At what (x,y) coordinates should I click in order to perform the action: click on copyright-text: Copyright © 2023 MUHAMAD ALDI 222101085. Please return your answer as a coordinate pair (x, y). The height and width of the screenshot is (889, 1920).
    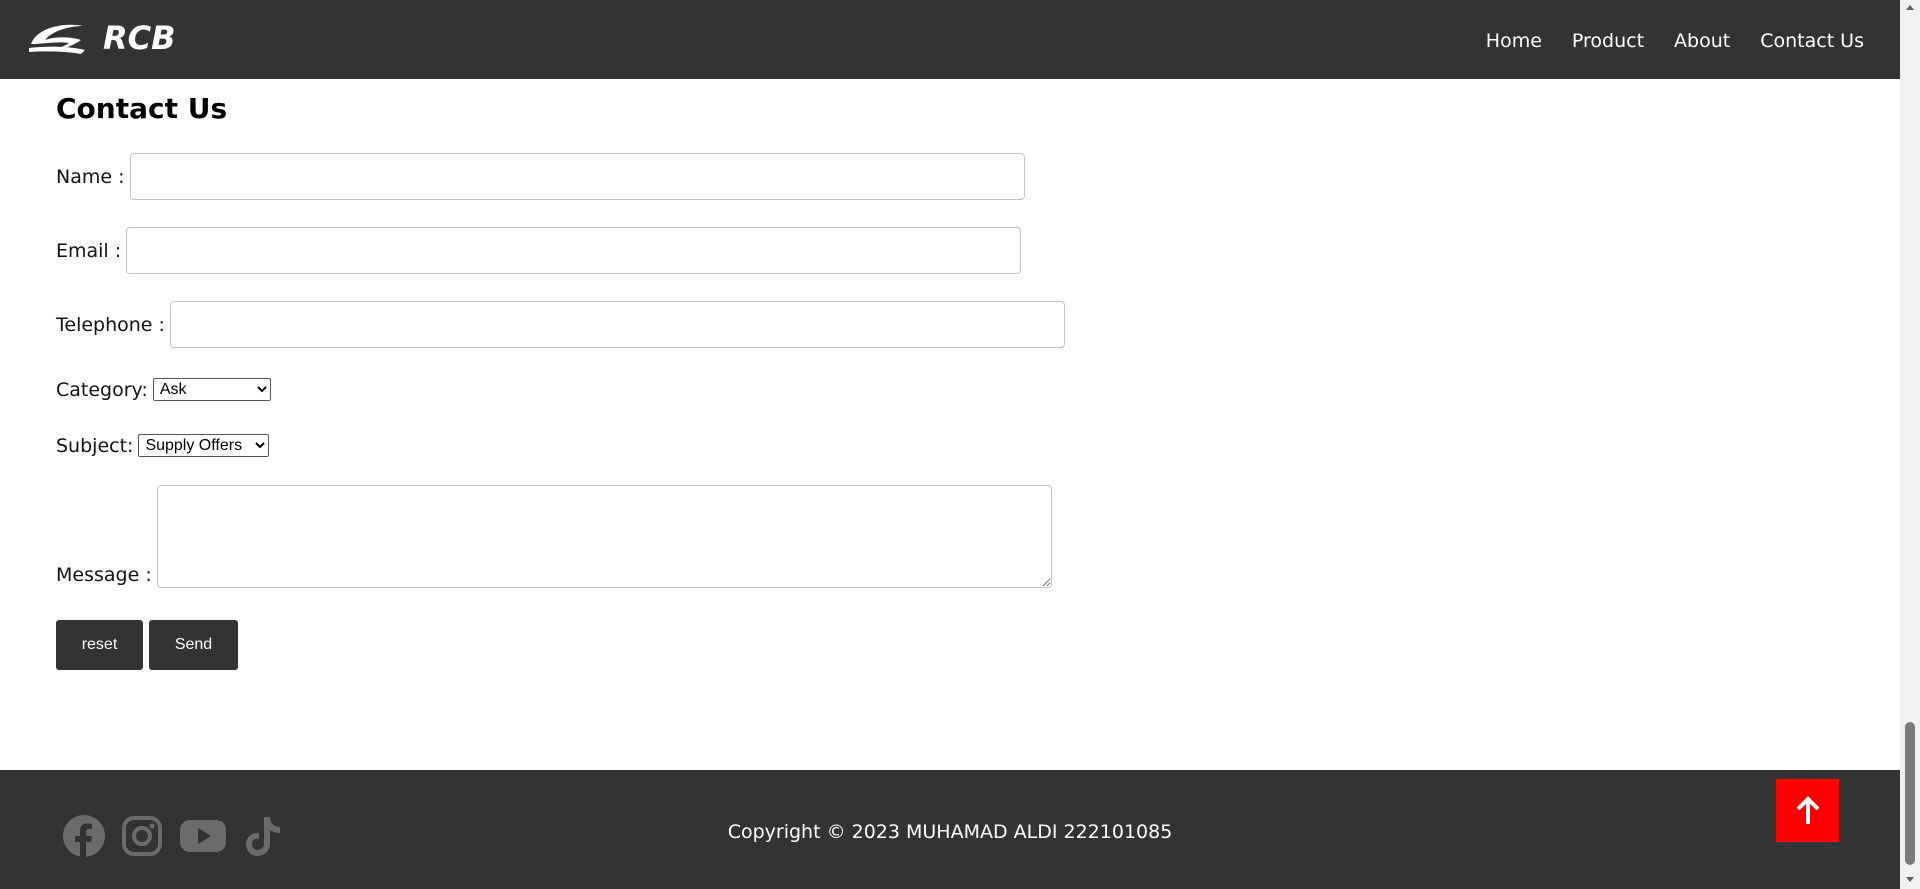
    Looking at the image, I should click on (950, 832).